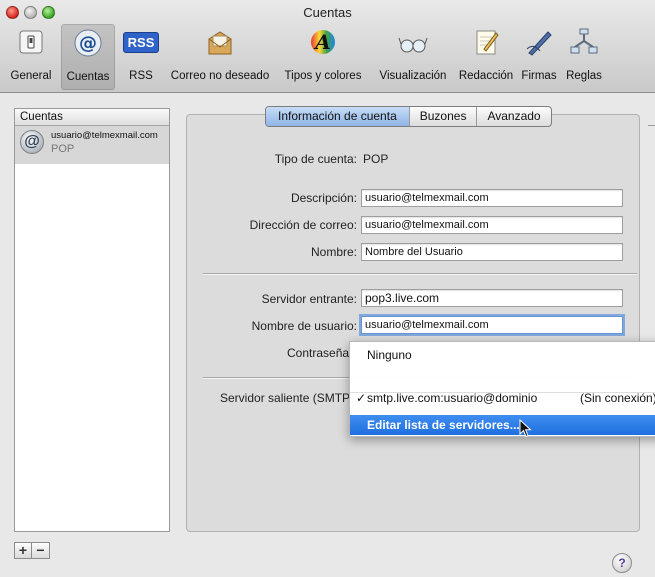  I want to click on add-account-button: +, so click(23, 550).